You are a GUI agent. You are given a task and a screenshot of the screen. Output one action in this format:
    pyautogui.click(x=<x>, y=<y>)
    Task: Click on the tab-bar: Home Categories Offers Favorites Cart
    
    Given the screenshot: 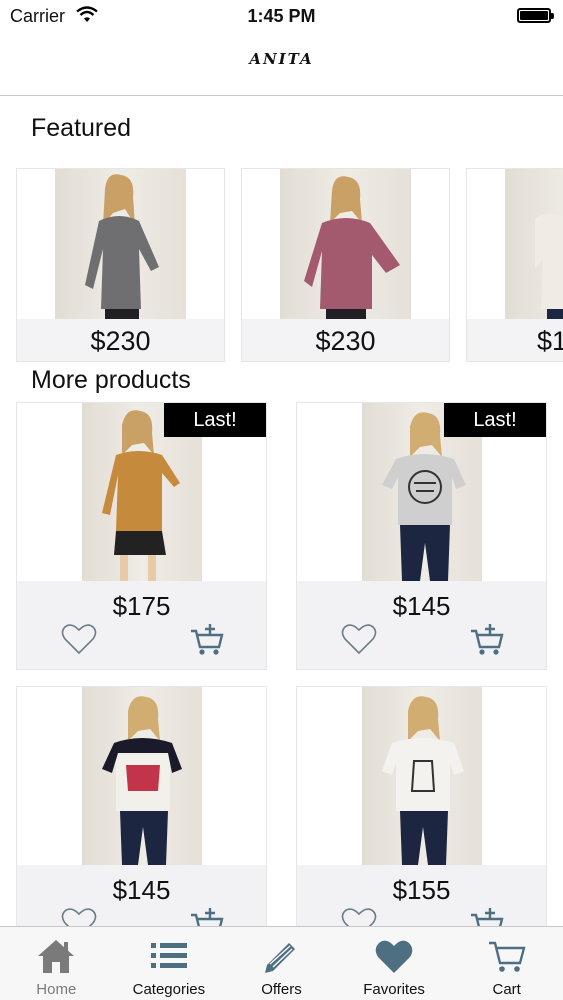 What is the action you would take?
    pyautogui.click(x=281, y=963)
    